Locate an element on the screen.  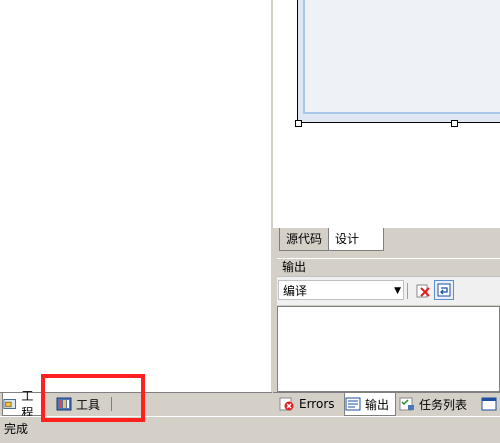
splitter is located at coordinates (272, 196).